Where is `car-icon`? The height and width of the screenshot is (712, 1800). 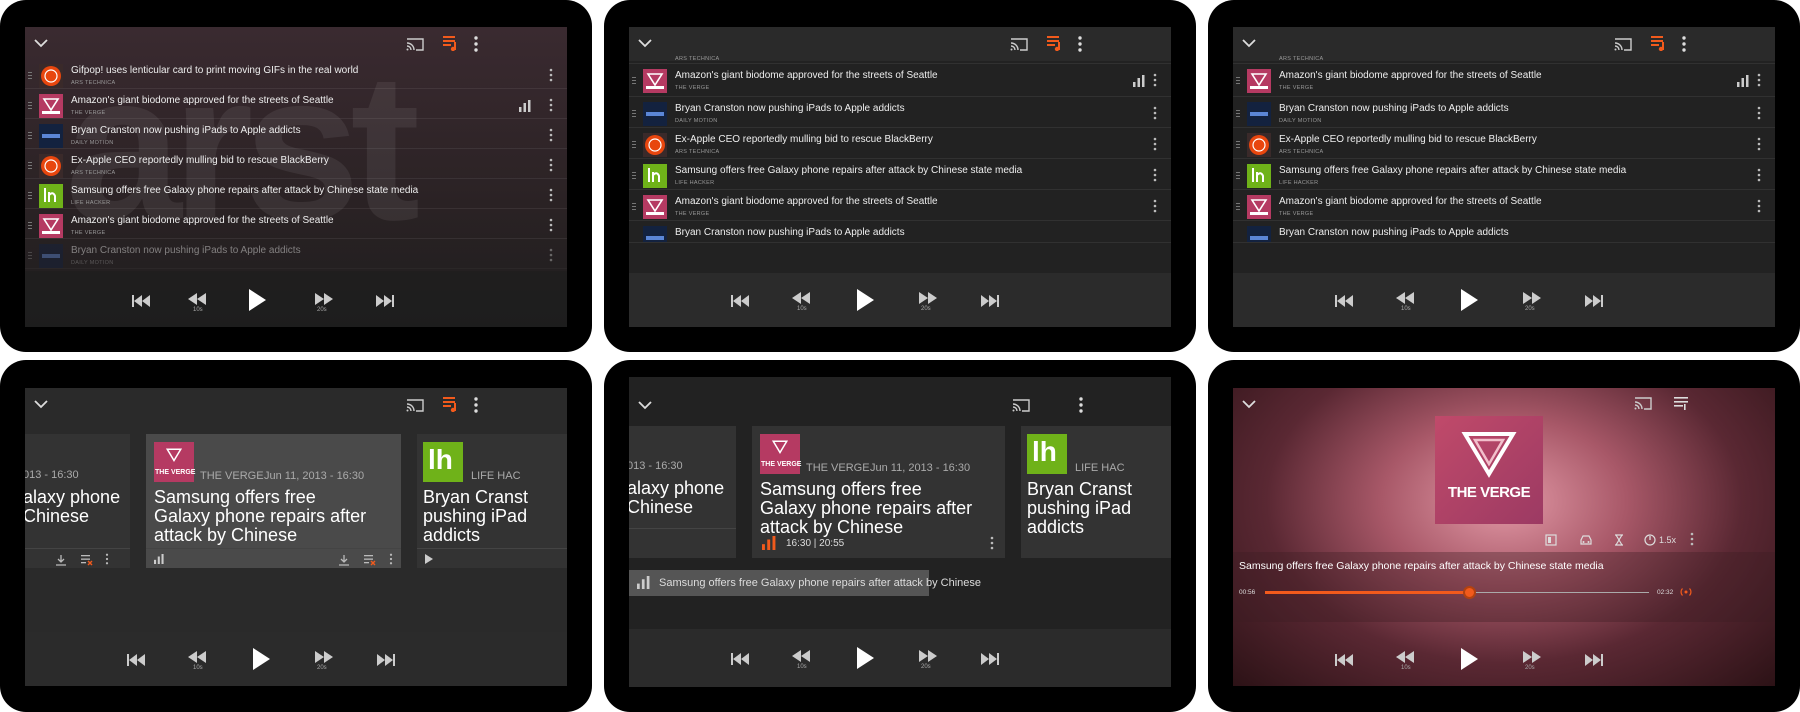 car-icon is located at coordinates (1586, 540).